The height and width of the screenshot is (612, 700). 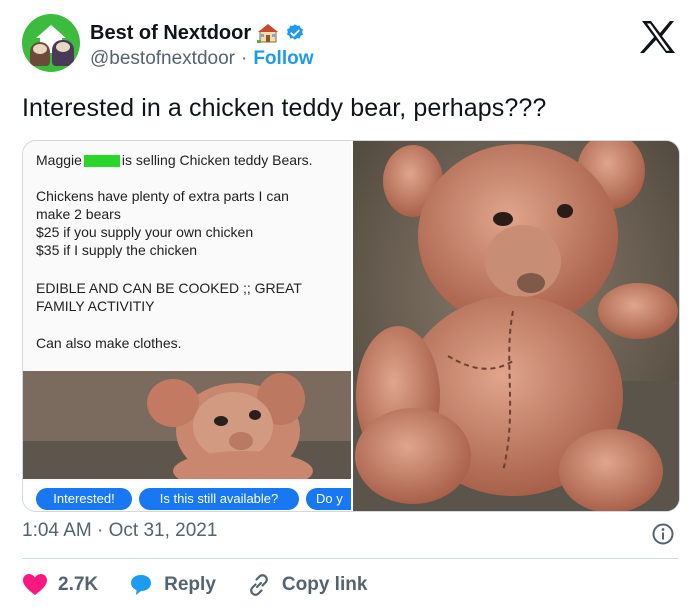 I want to click on reply-label: Reply, so click(x=190, y=584).